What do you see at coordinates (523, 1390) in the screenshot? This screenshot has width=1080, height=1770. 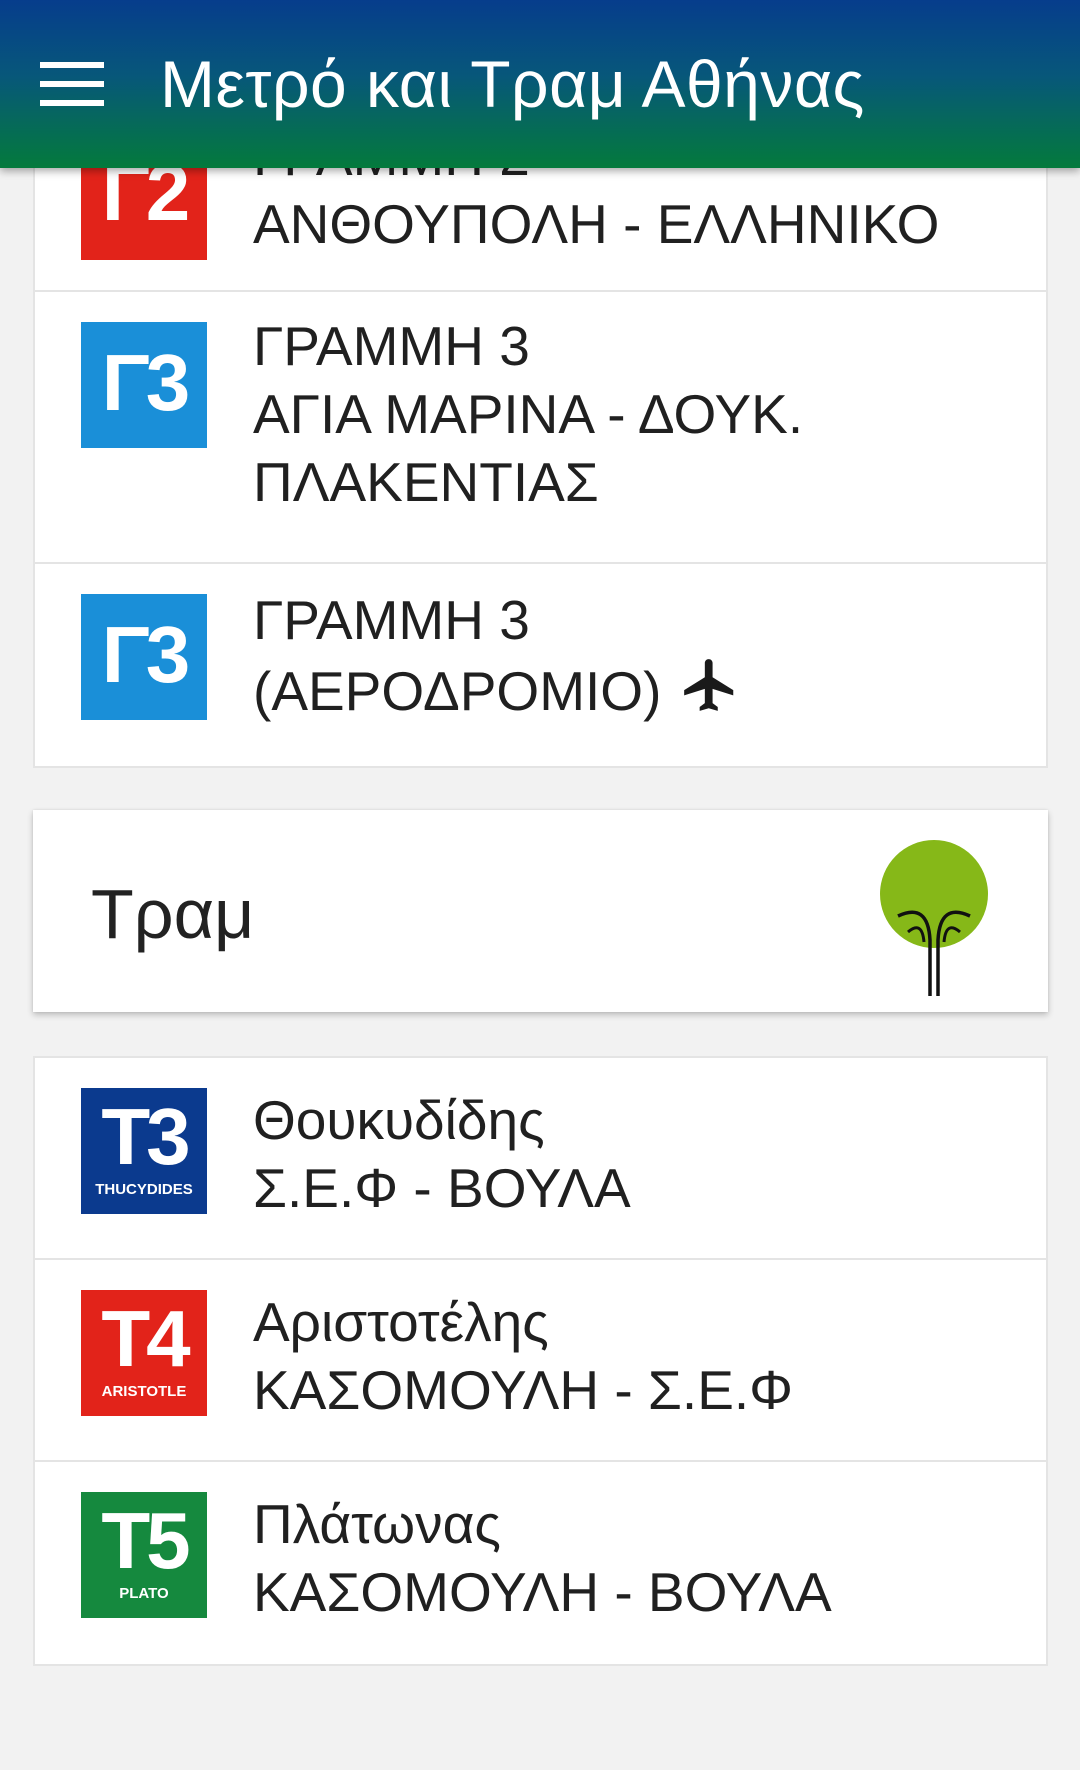 I see `line-route: ΚΑΣΟΜΟΥΛΗ - Σ.Ε.Φ` at bounding box center [523, 1390].